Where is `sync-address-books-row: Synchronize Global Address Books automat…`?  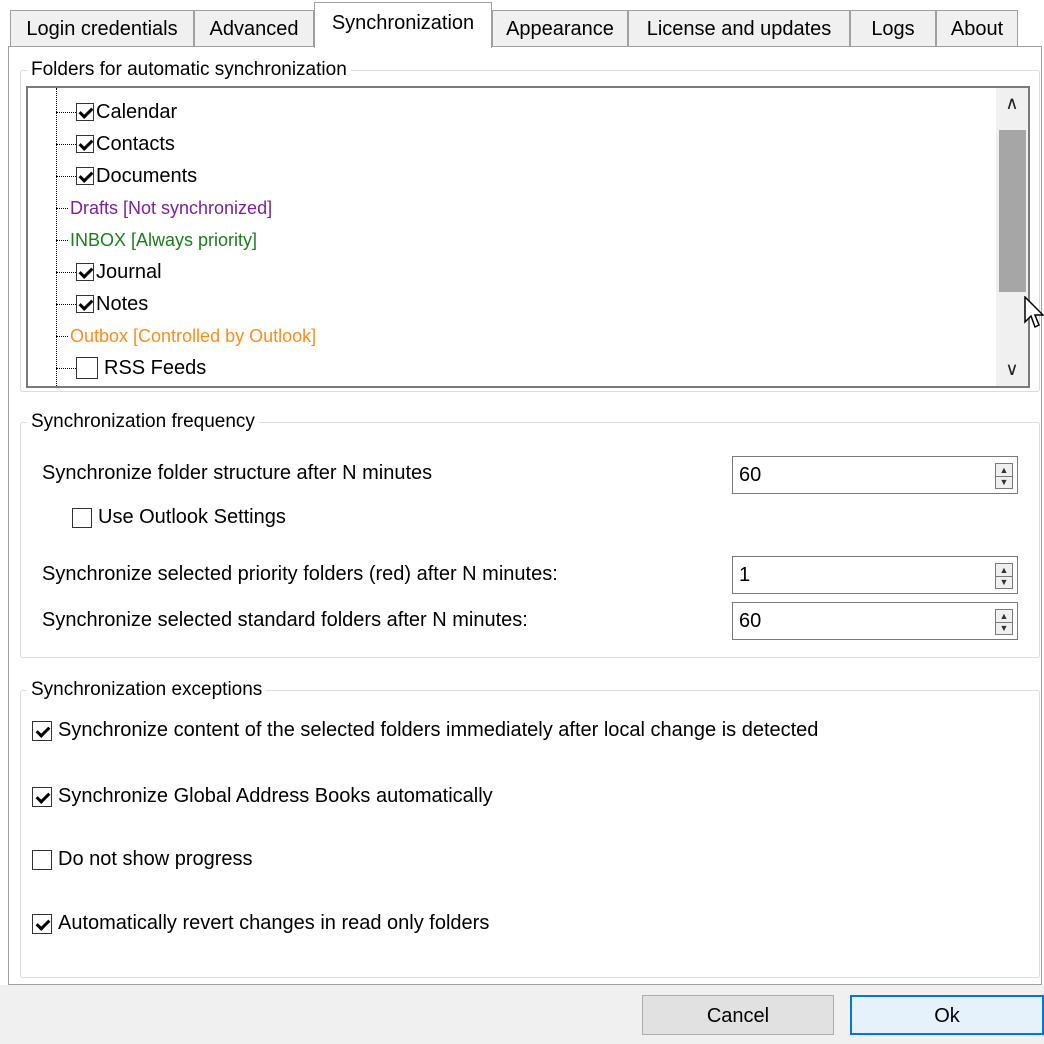
sync-address-books-row: Synchronize Global Address Books automat… is located at coordinates (262, 796).